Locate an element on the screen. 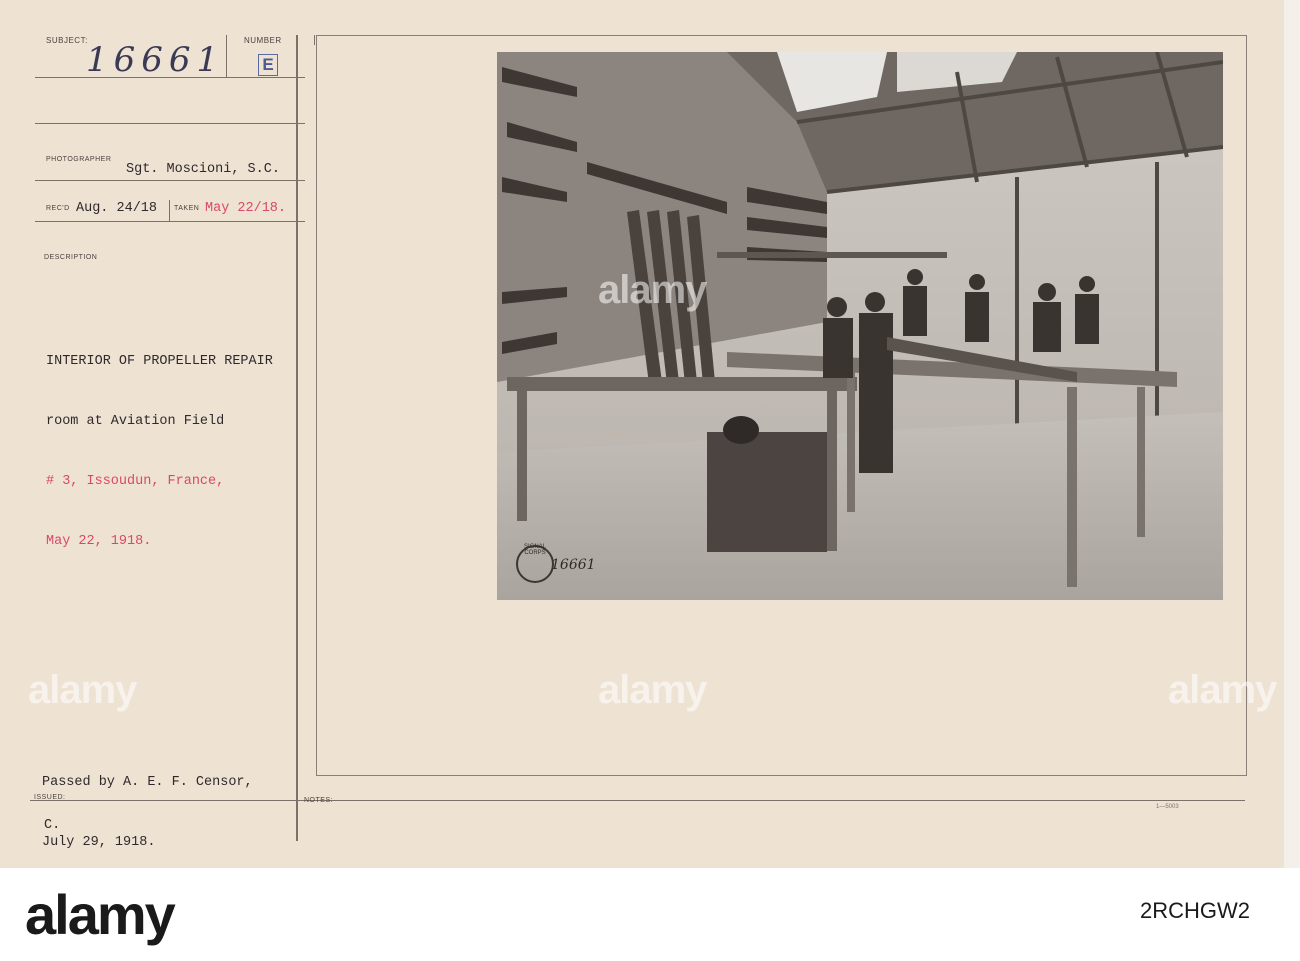 The height and width of the screenshot is (961, 1300). alamy-logo: alamy is located at coordinates (100, 914).